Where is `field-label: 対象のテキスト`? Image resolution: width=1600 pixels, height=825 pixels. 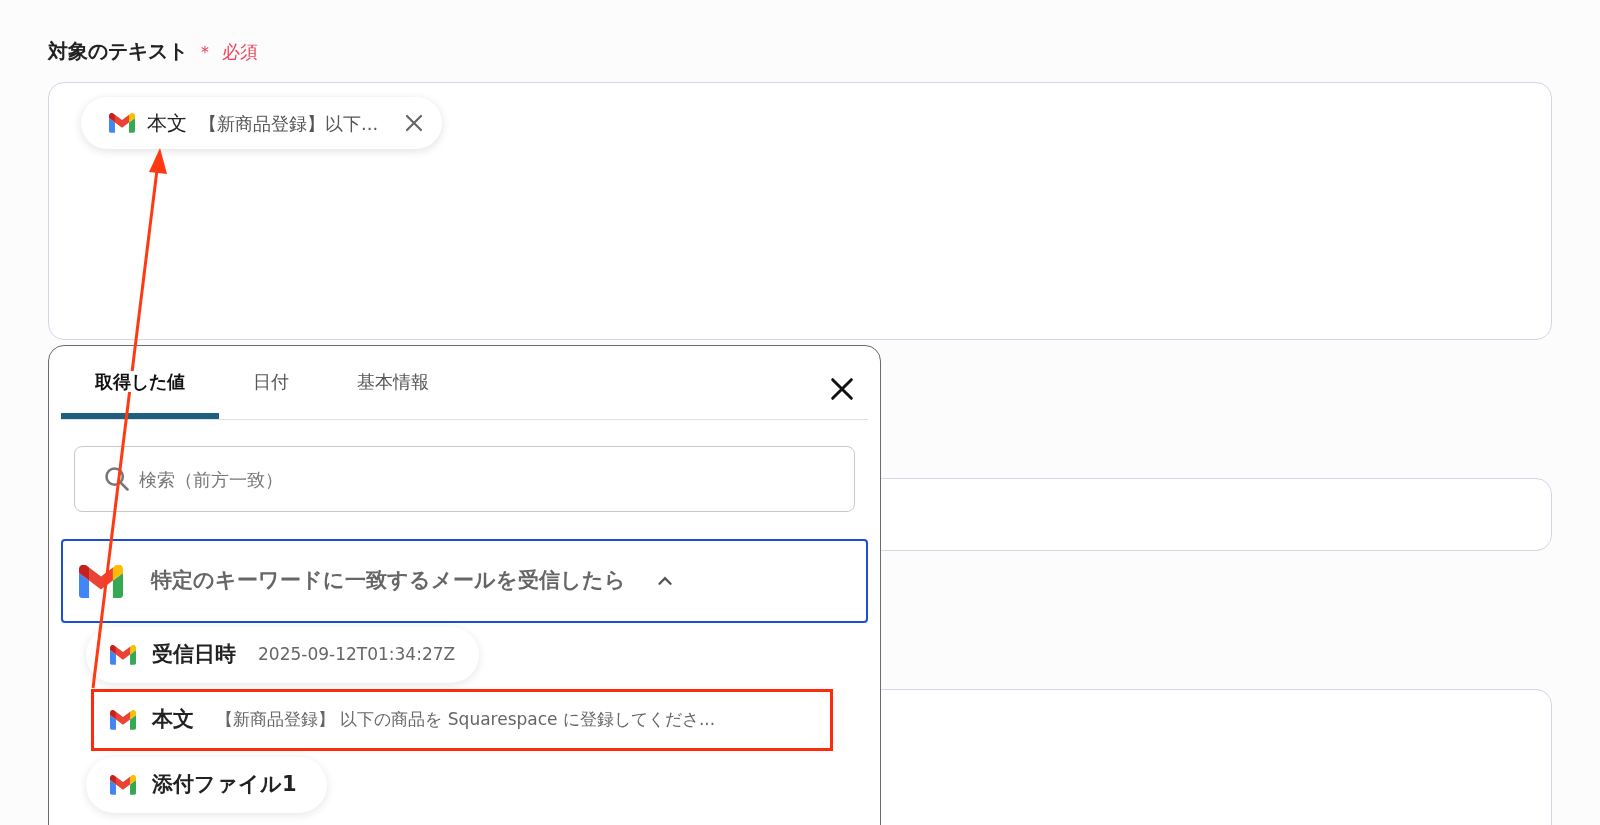 field-label: 対象のテキスト is located at coordinates (118, 51).